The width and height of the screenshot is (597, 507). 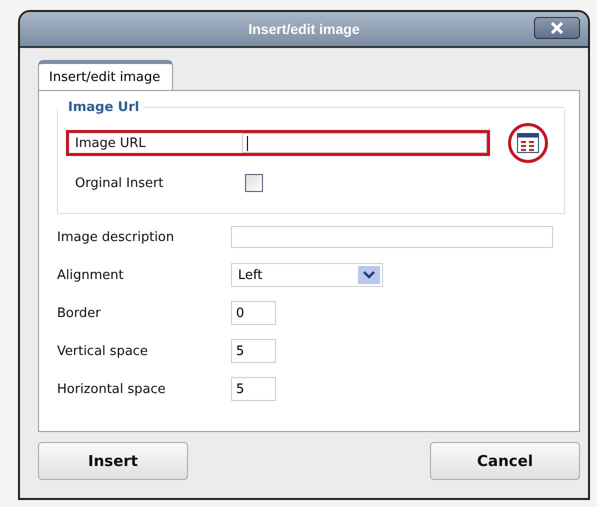 I want to click on checkbox, so click(x=254, y=183).